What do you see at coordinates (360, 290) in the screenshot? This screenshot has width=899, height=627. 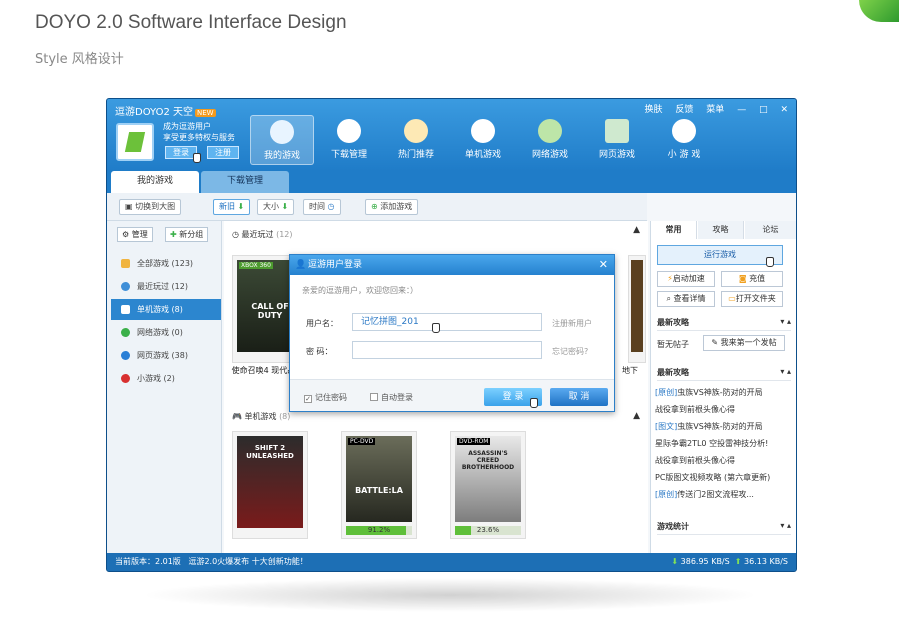 I see `welcome-text: 亲爱的逗游用户，欢迎您回来：）` at bounding box center [360, 290].